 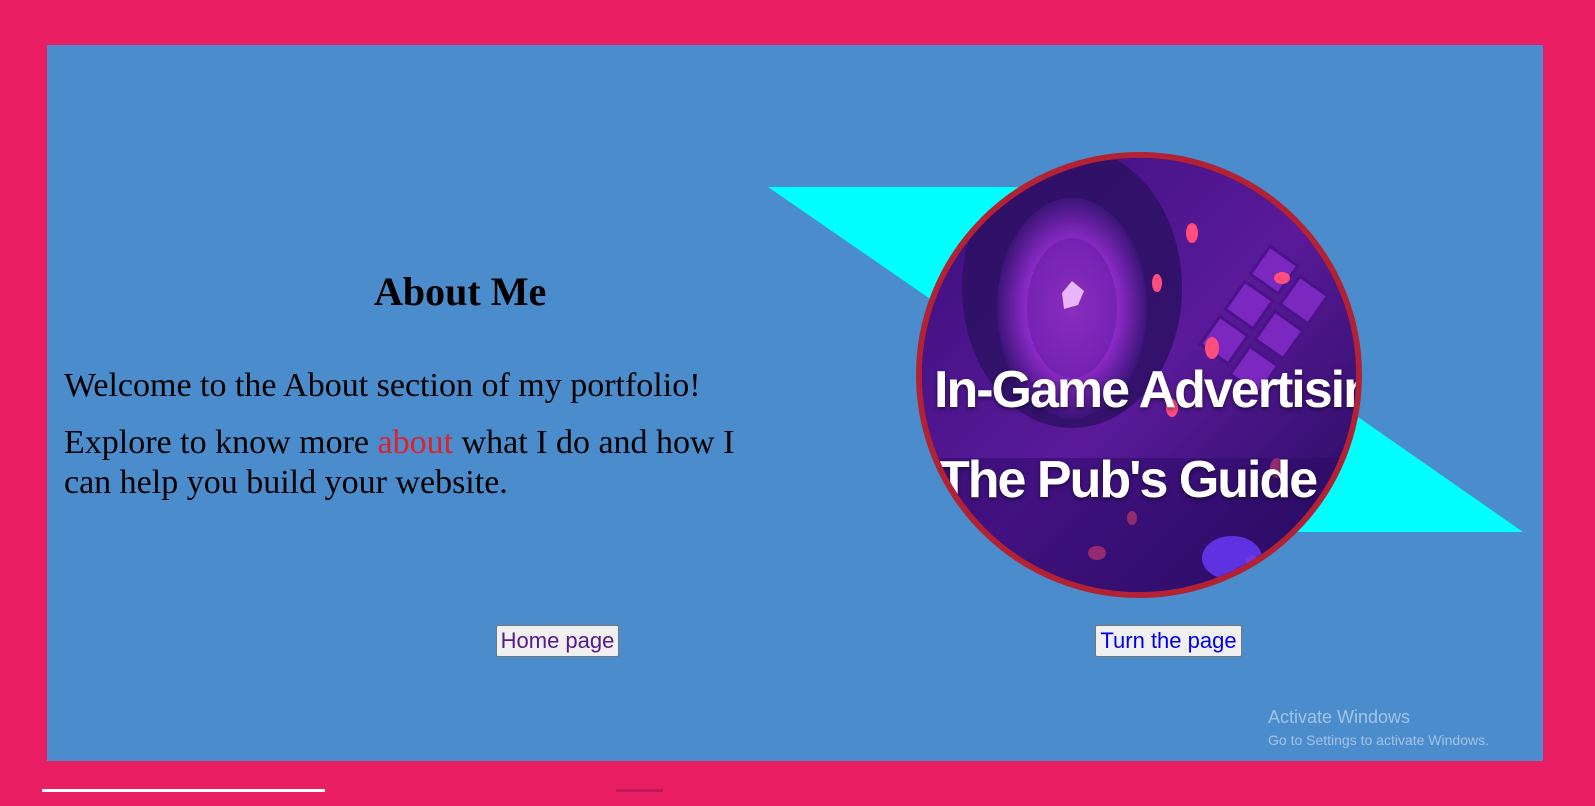 I want to click on page-title: About Me, so click(x=460, y=291).